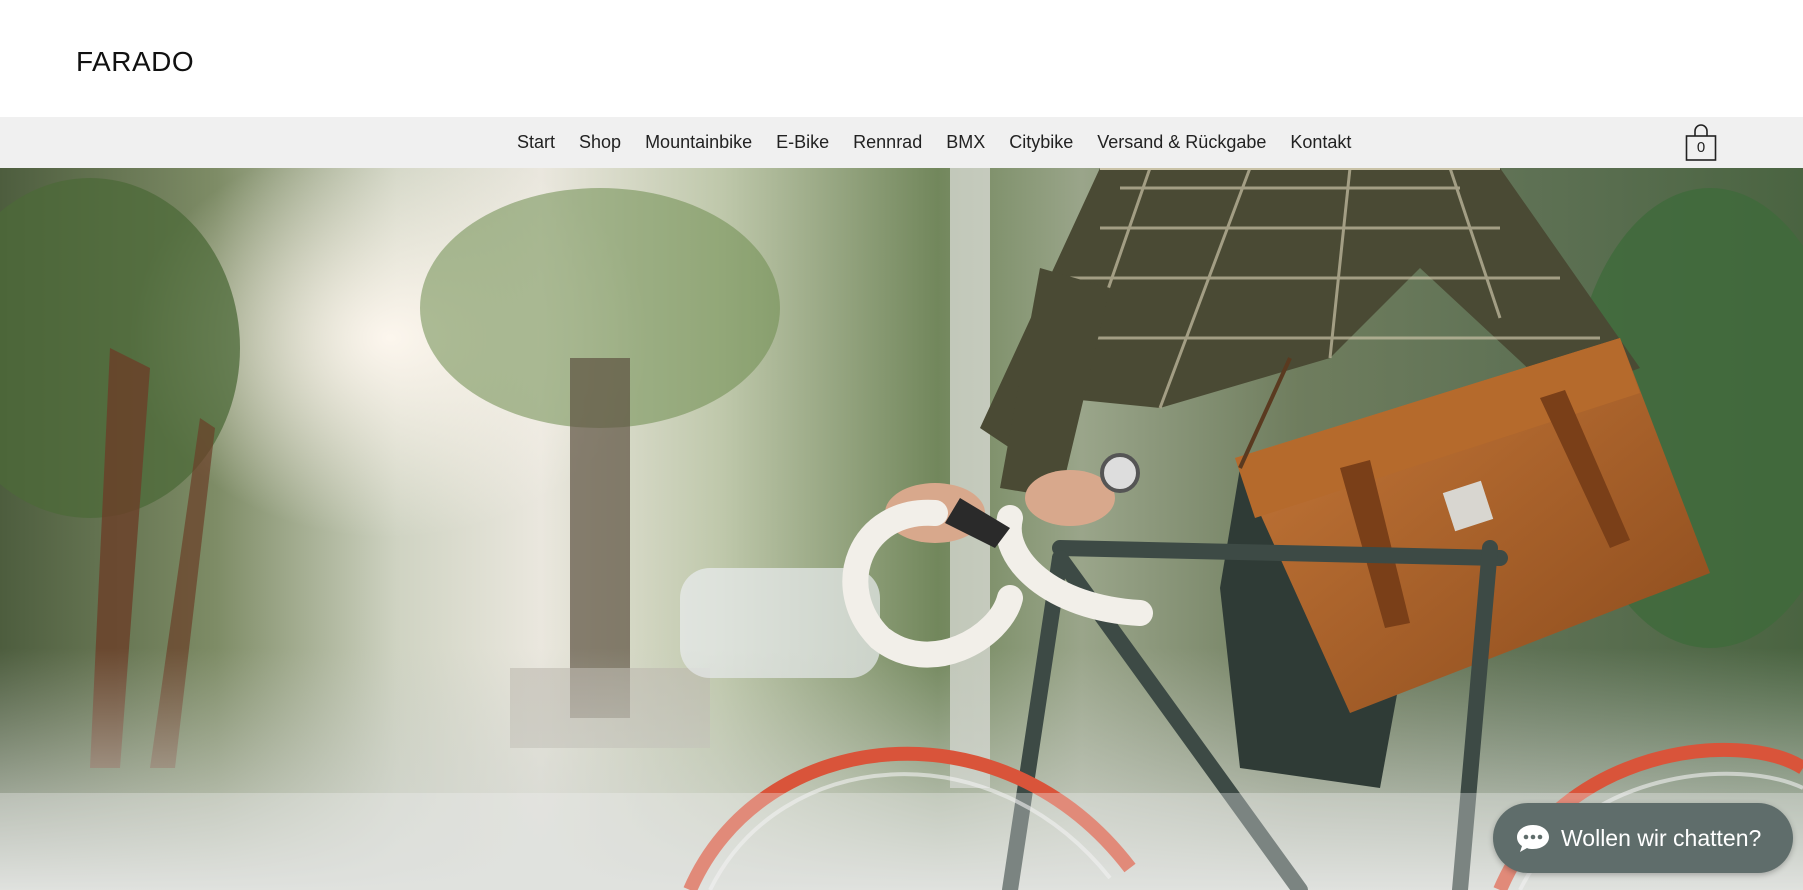 The width and height of the screenshot is (1803, 890). What do you see at coordinates (600, 142) in the screenshot?
I see `nav-item-shop: Shop` at bounding box center [600, 142].